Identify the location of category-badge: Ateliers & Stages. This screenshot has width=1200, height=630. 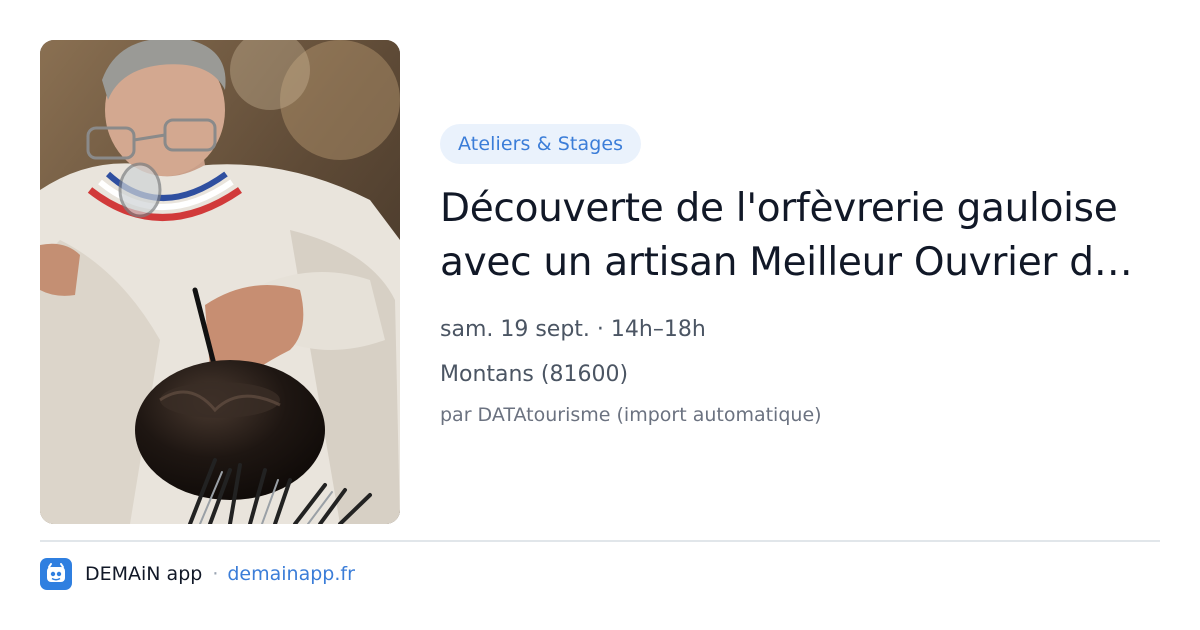
(541, 144).